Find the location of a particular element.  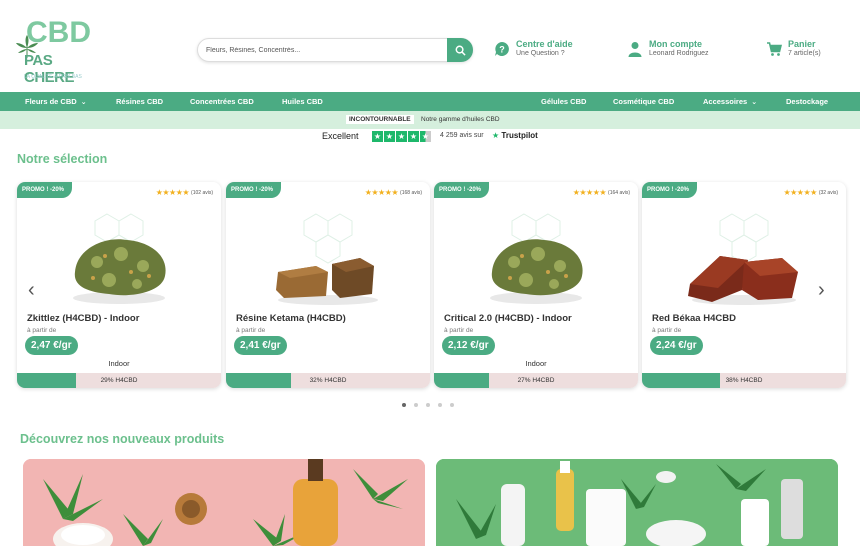

promo-text: Notre gamme d'huiles CBD is located at coordinates (460, 119).